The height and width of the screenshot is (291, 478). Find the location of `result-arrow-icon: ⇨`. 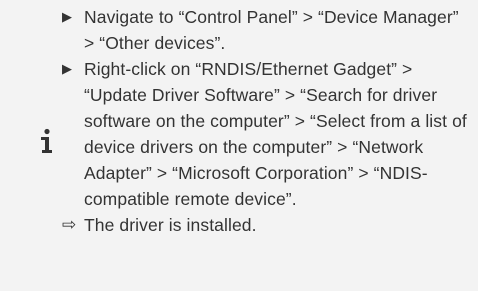

result-arrow-icon: ⇨ is located at coordinates (69, 224).